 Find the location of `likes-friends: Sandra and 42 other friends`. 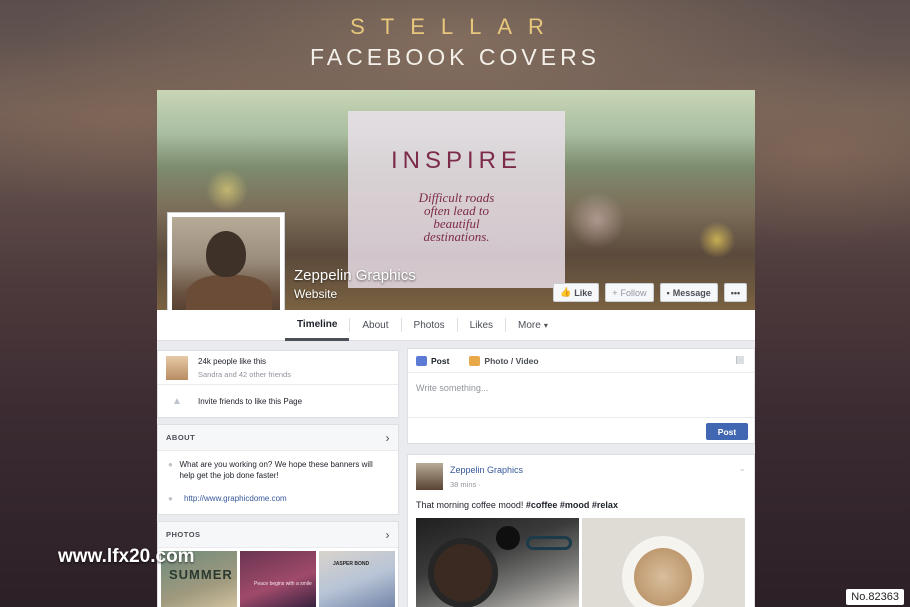

likes-friends: Sandra and 42 other friends is located at coordinates (244, 374).